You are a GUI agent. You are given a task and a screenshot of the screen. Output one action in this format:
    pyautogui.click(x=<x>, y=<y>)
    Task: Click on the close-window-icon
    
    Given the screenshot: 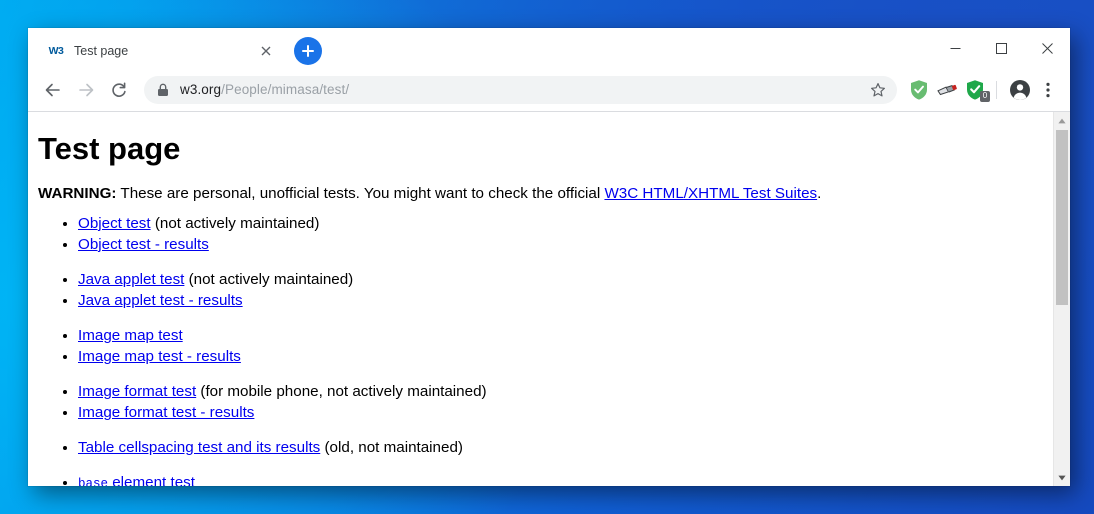 What is the action you would take?
    pyautogui.click(x=1047, y=48)
    